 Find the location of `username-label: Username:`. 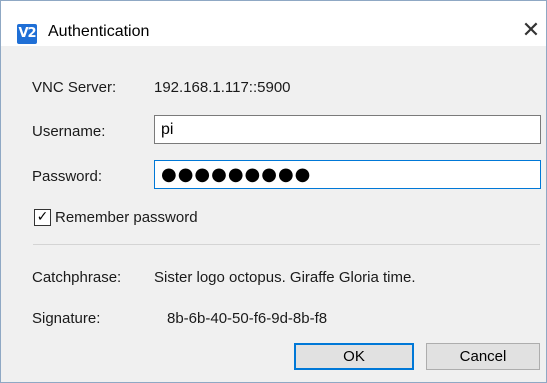

username-label: Username: is located at coordinates (69, 131).